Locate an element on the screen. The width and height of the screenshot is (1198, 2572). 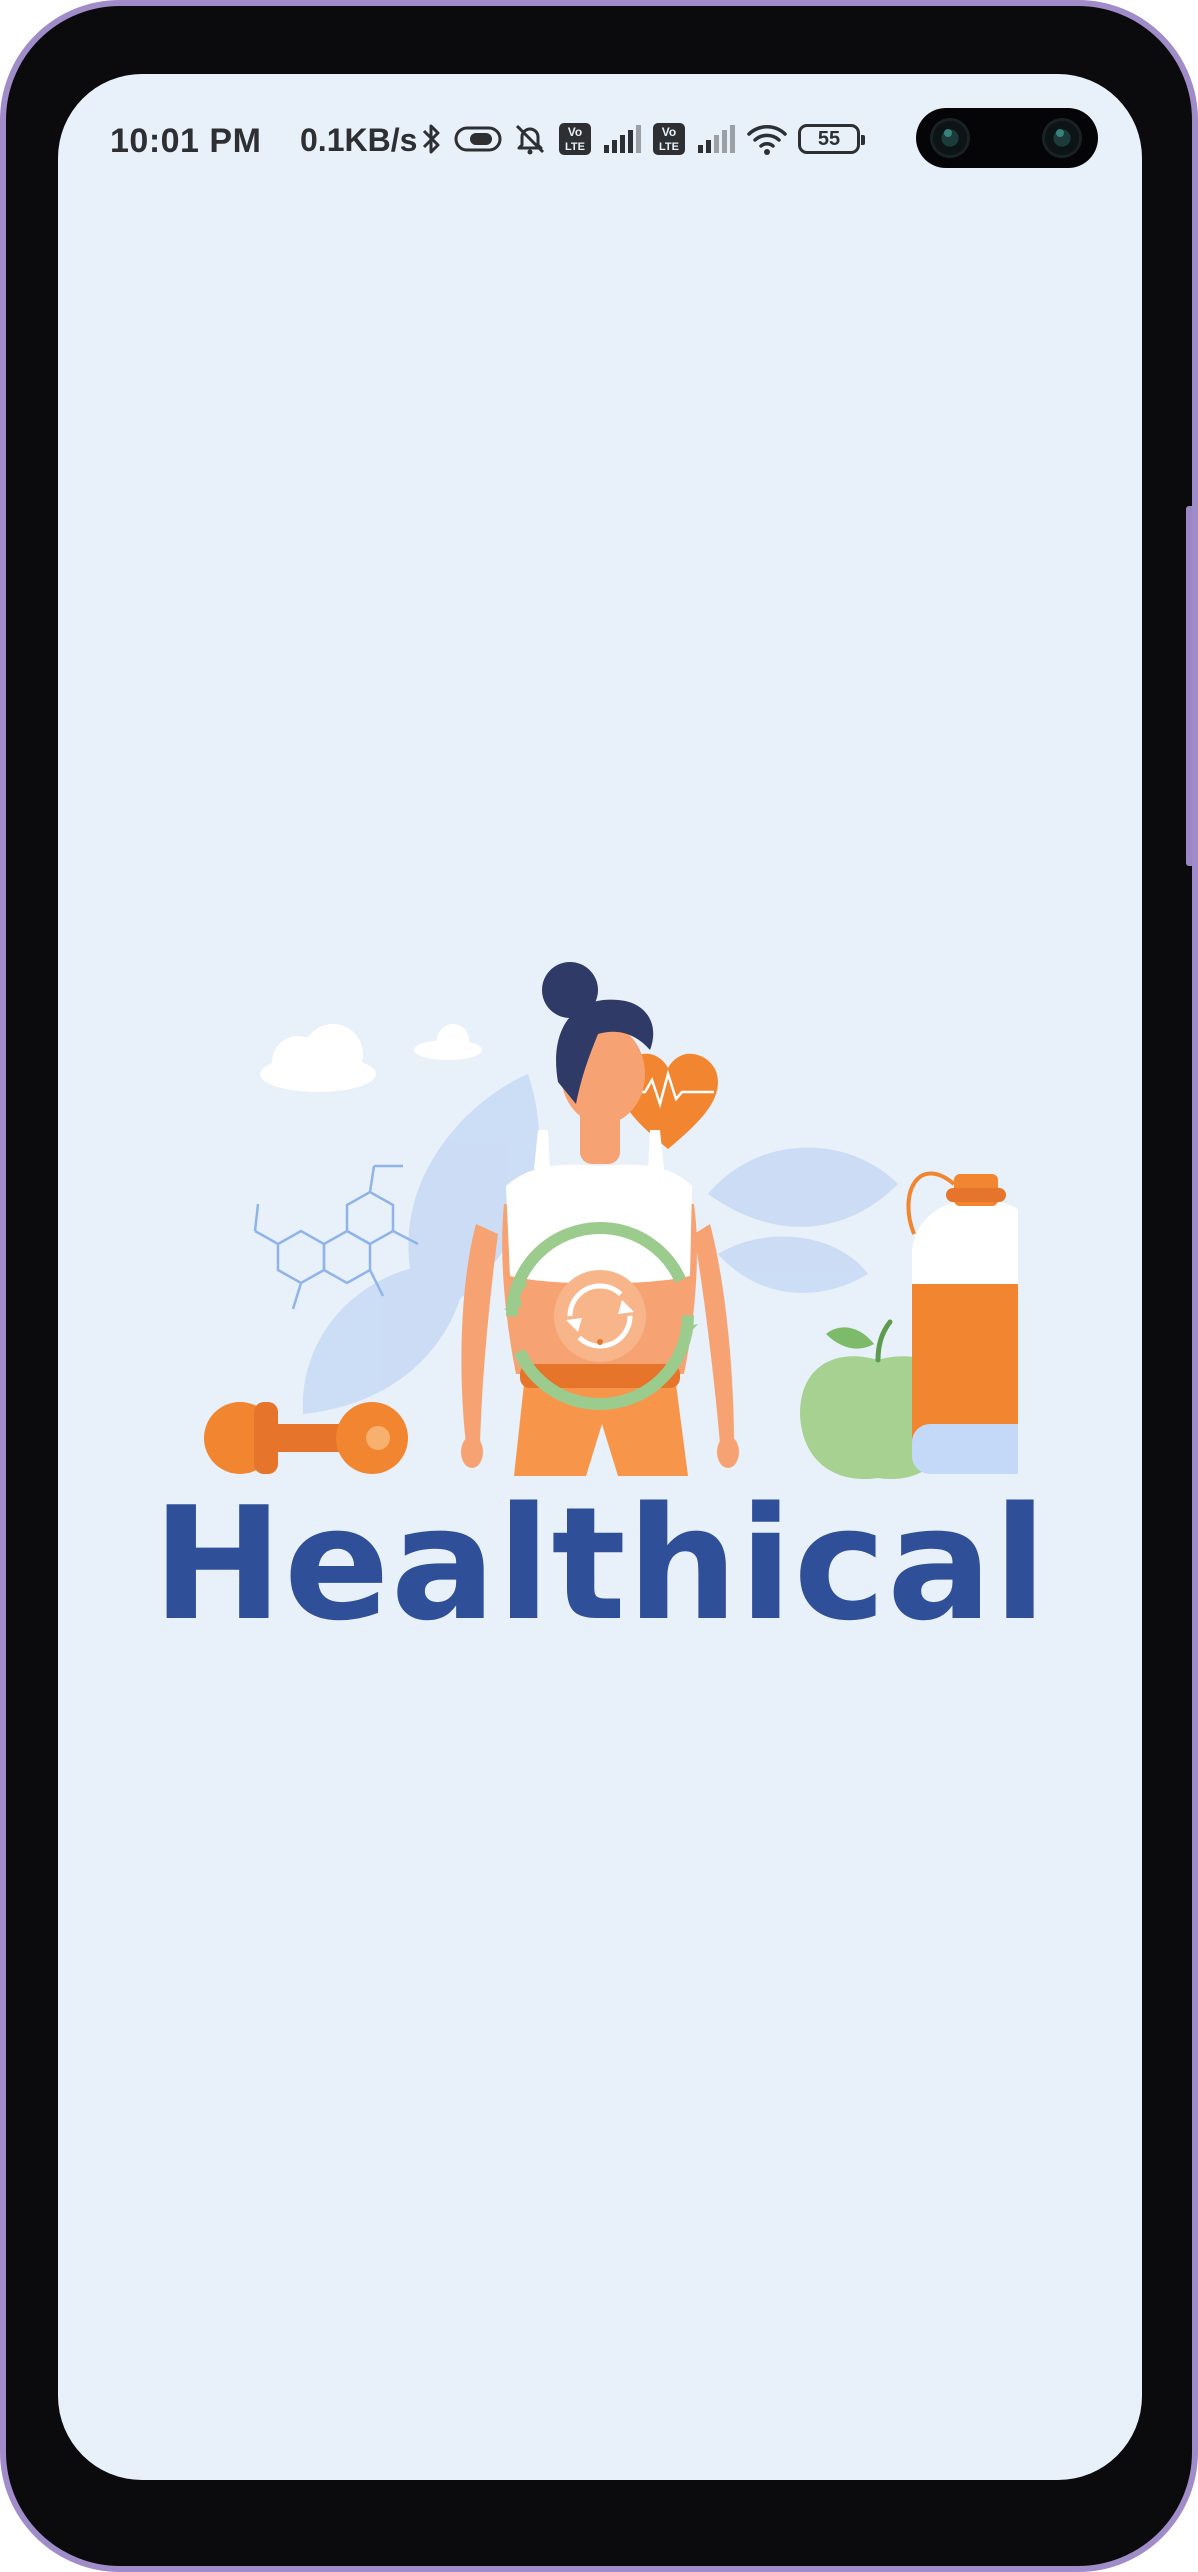
app-name: Healthical is located at coordinates (600, 1564).